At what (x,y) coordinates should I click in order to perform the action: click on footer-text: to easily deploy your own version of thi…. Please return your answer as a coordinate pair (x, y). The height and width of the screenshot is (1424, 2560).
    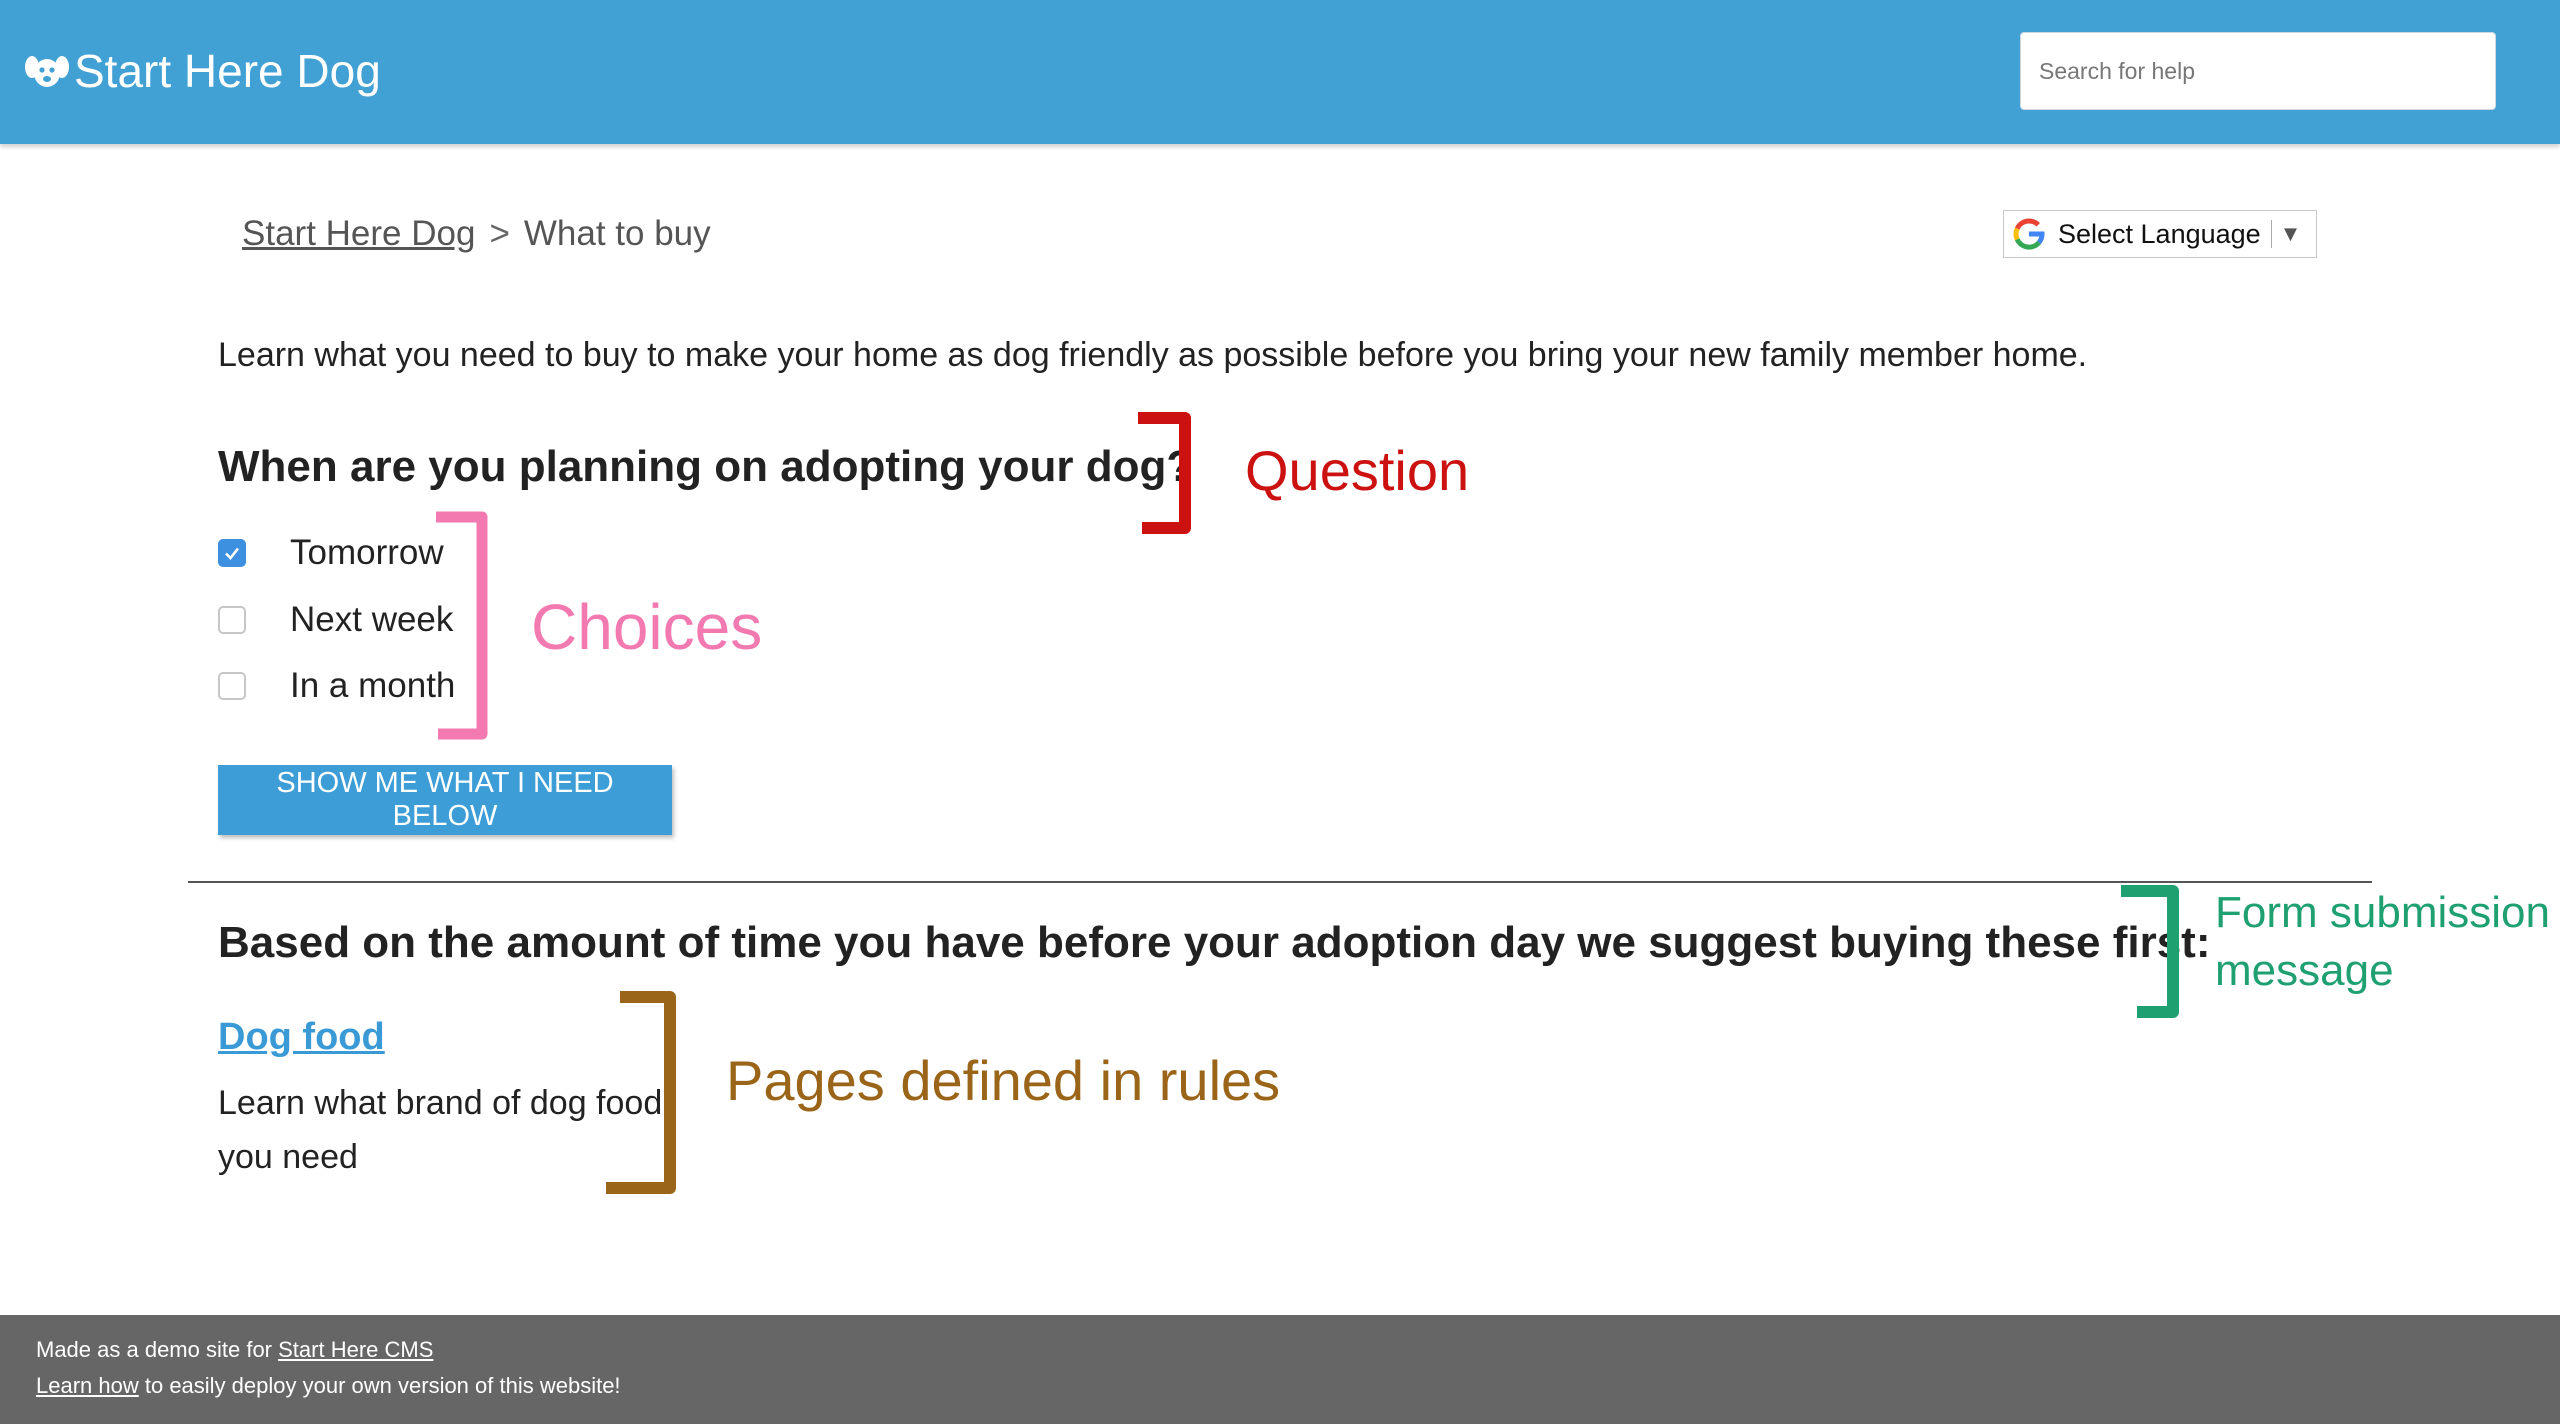
    Looking at the image, I should click on (379, 1385).